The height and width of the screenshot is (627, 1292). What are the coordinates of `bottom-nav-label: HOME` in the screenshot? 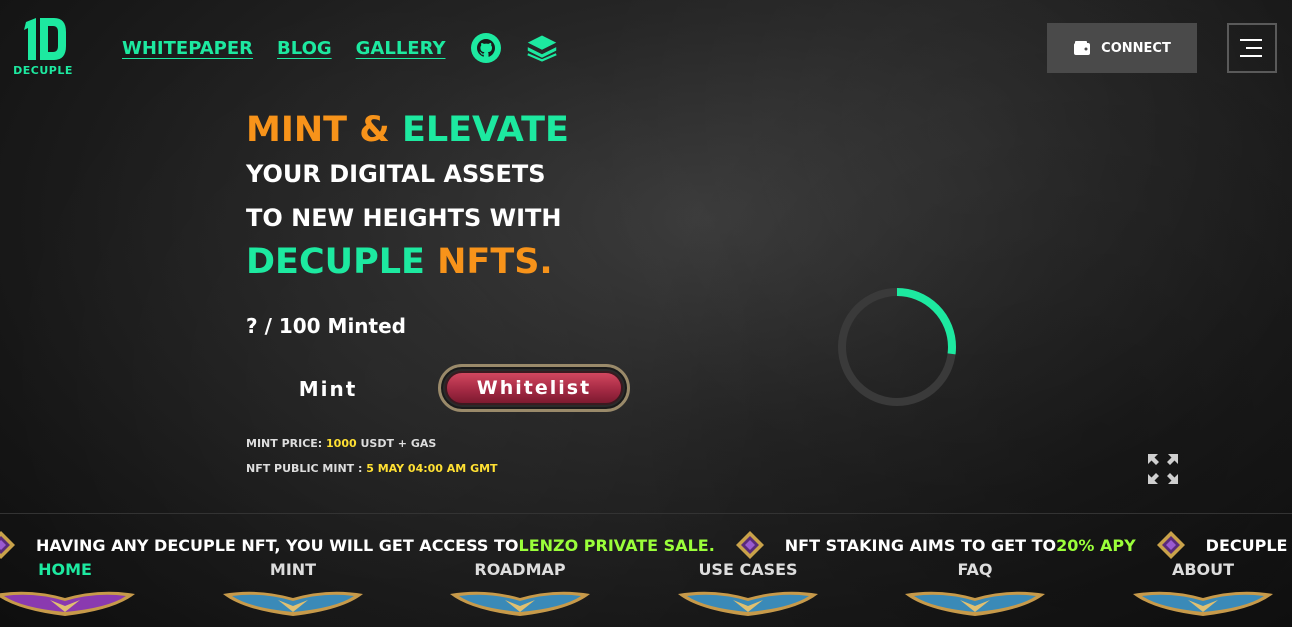 It's located at (65, 569).